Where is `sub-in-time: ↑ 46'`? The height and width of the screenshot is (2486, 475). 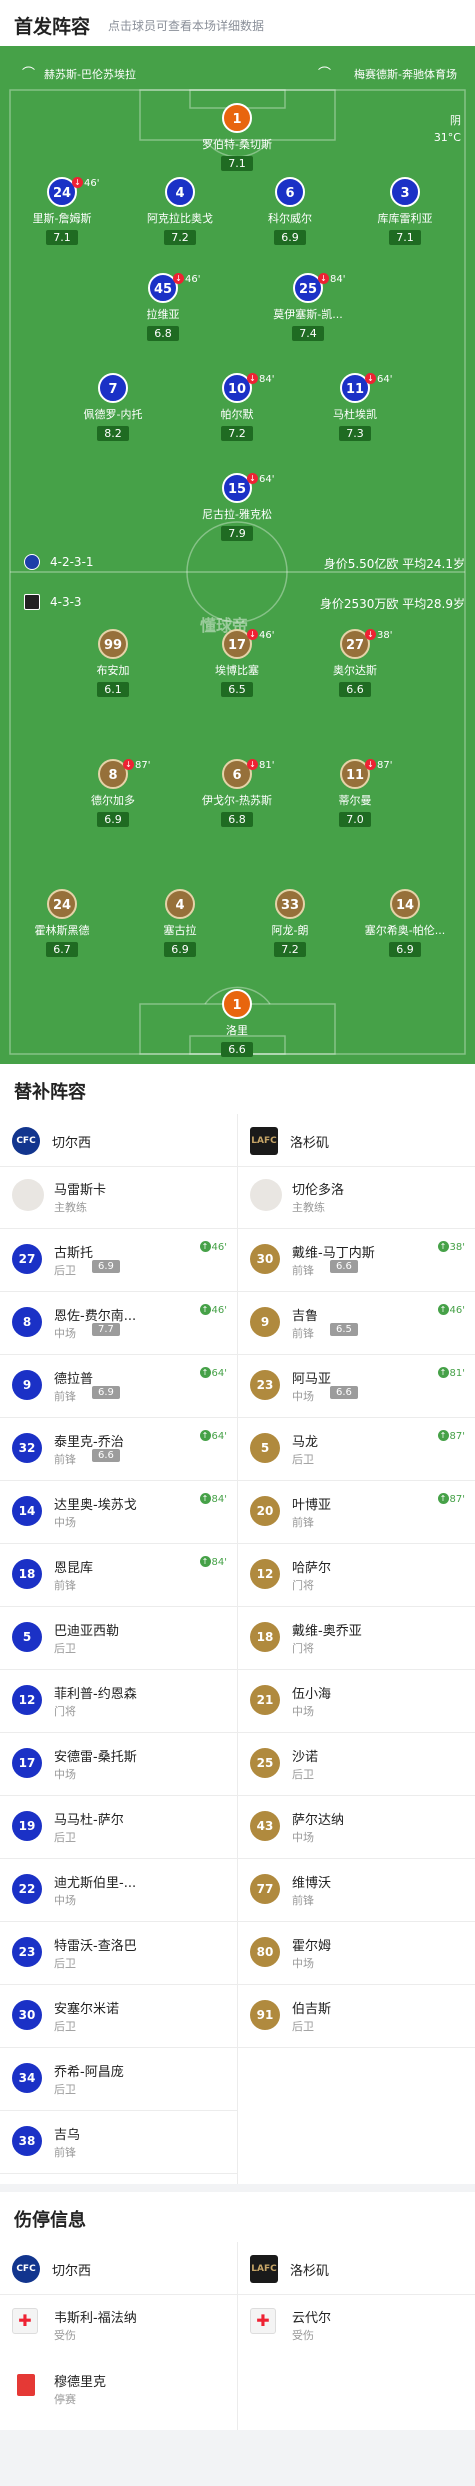 sub-in-time: ↑ 46' is located at coordinates (213, 1247).